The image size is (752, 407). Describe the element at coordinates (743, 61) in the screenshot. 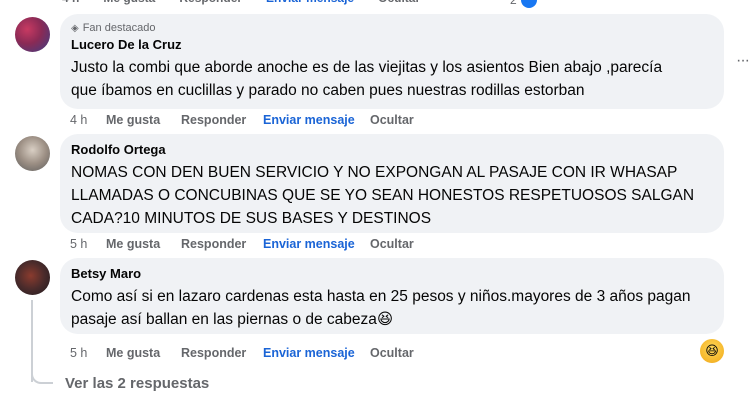

I see `more-options-icon: ···` at that location.